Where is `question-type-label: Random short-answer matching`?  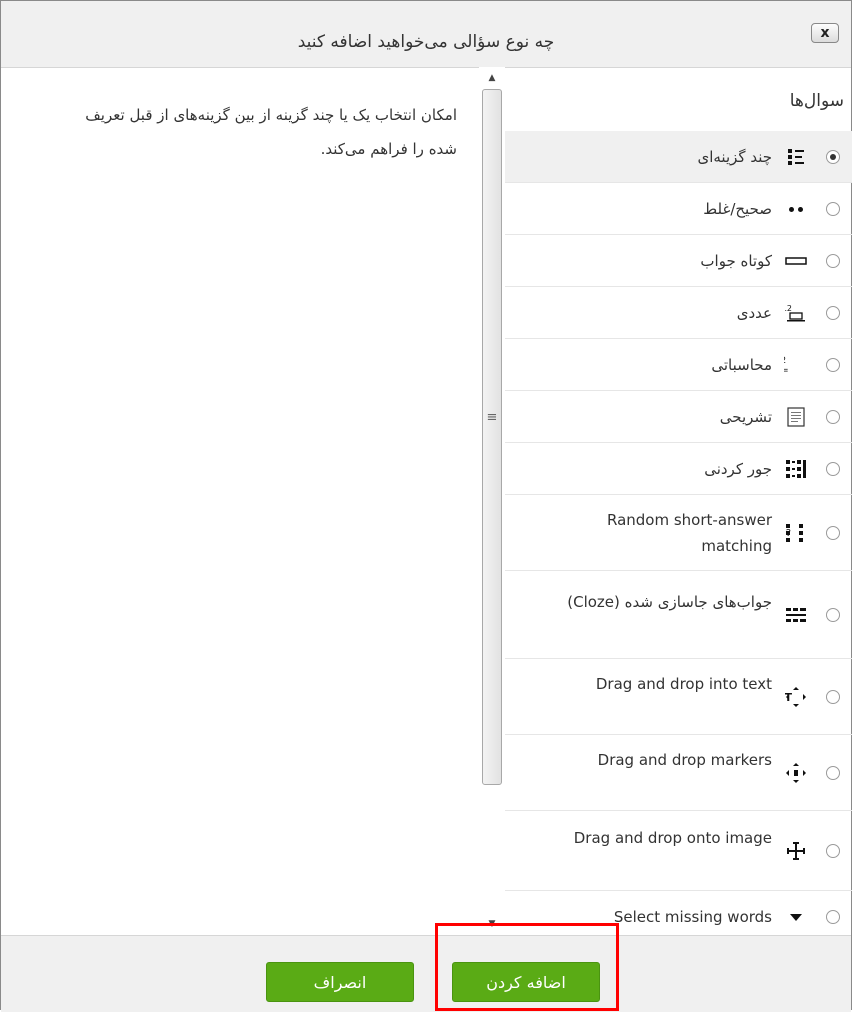
question-type-label: Random short-answer matching is located at coordinates (689, 533).